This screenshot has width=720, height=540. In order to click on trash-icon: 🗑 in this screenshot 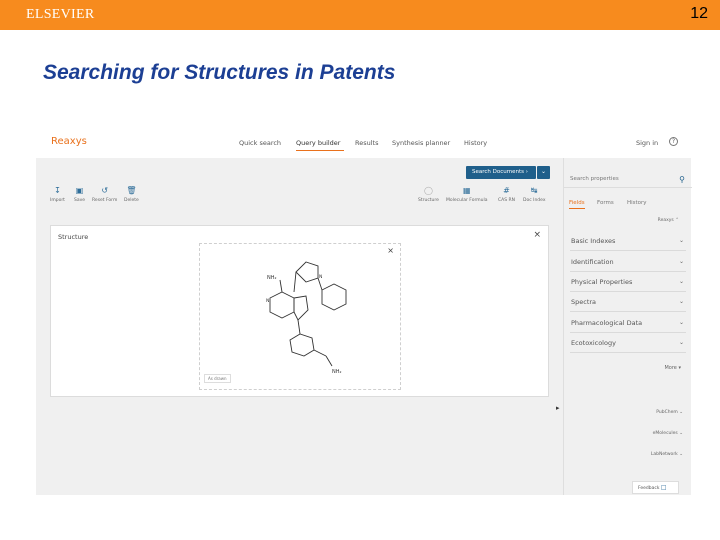, I will do `click(131, 190)`.